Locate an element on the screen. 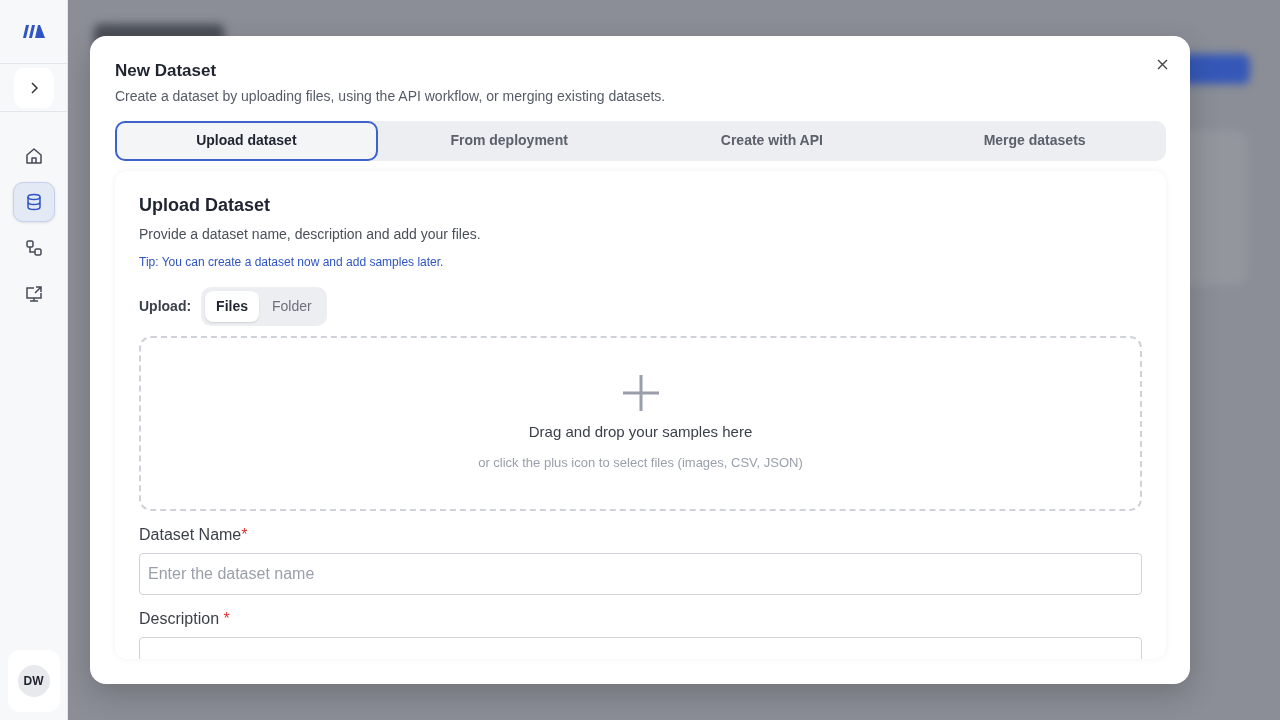 The height and width of the screenshot is (720, 1280). tab: Create with API is located at coordinates (772, 140).